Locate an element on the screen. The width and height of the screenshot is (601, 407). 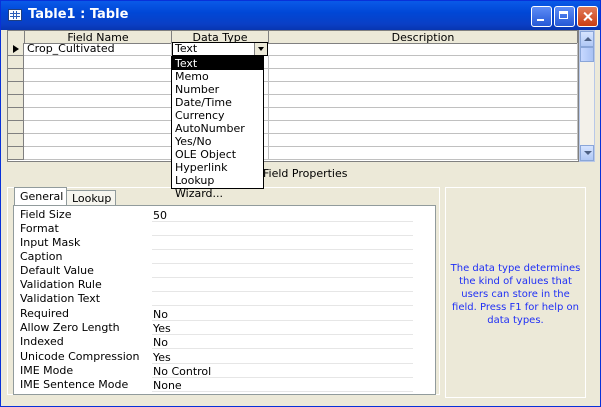
table-icon is located at coordinates (15, 15).